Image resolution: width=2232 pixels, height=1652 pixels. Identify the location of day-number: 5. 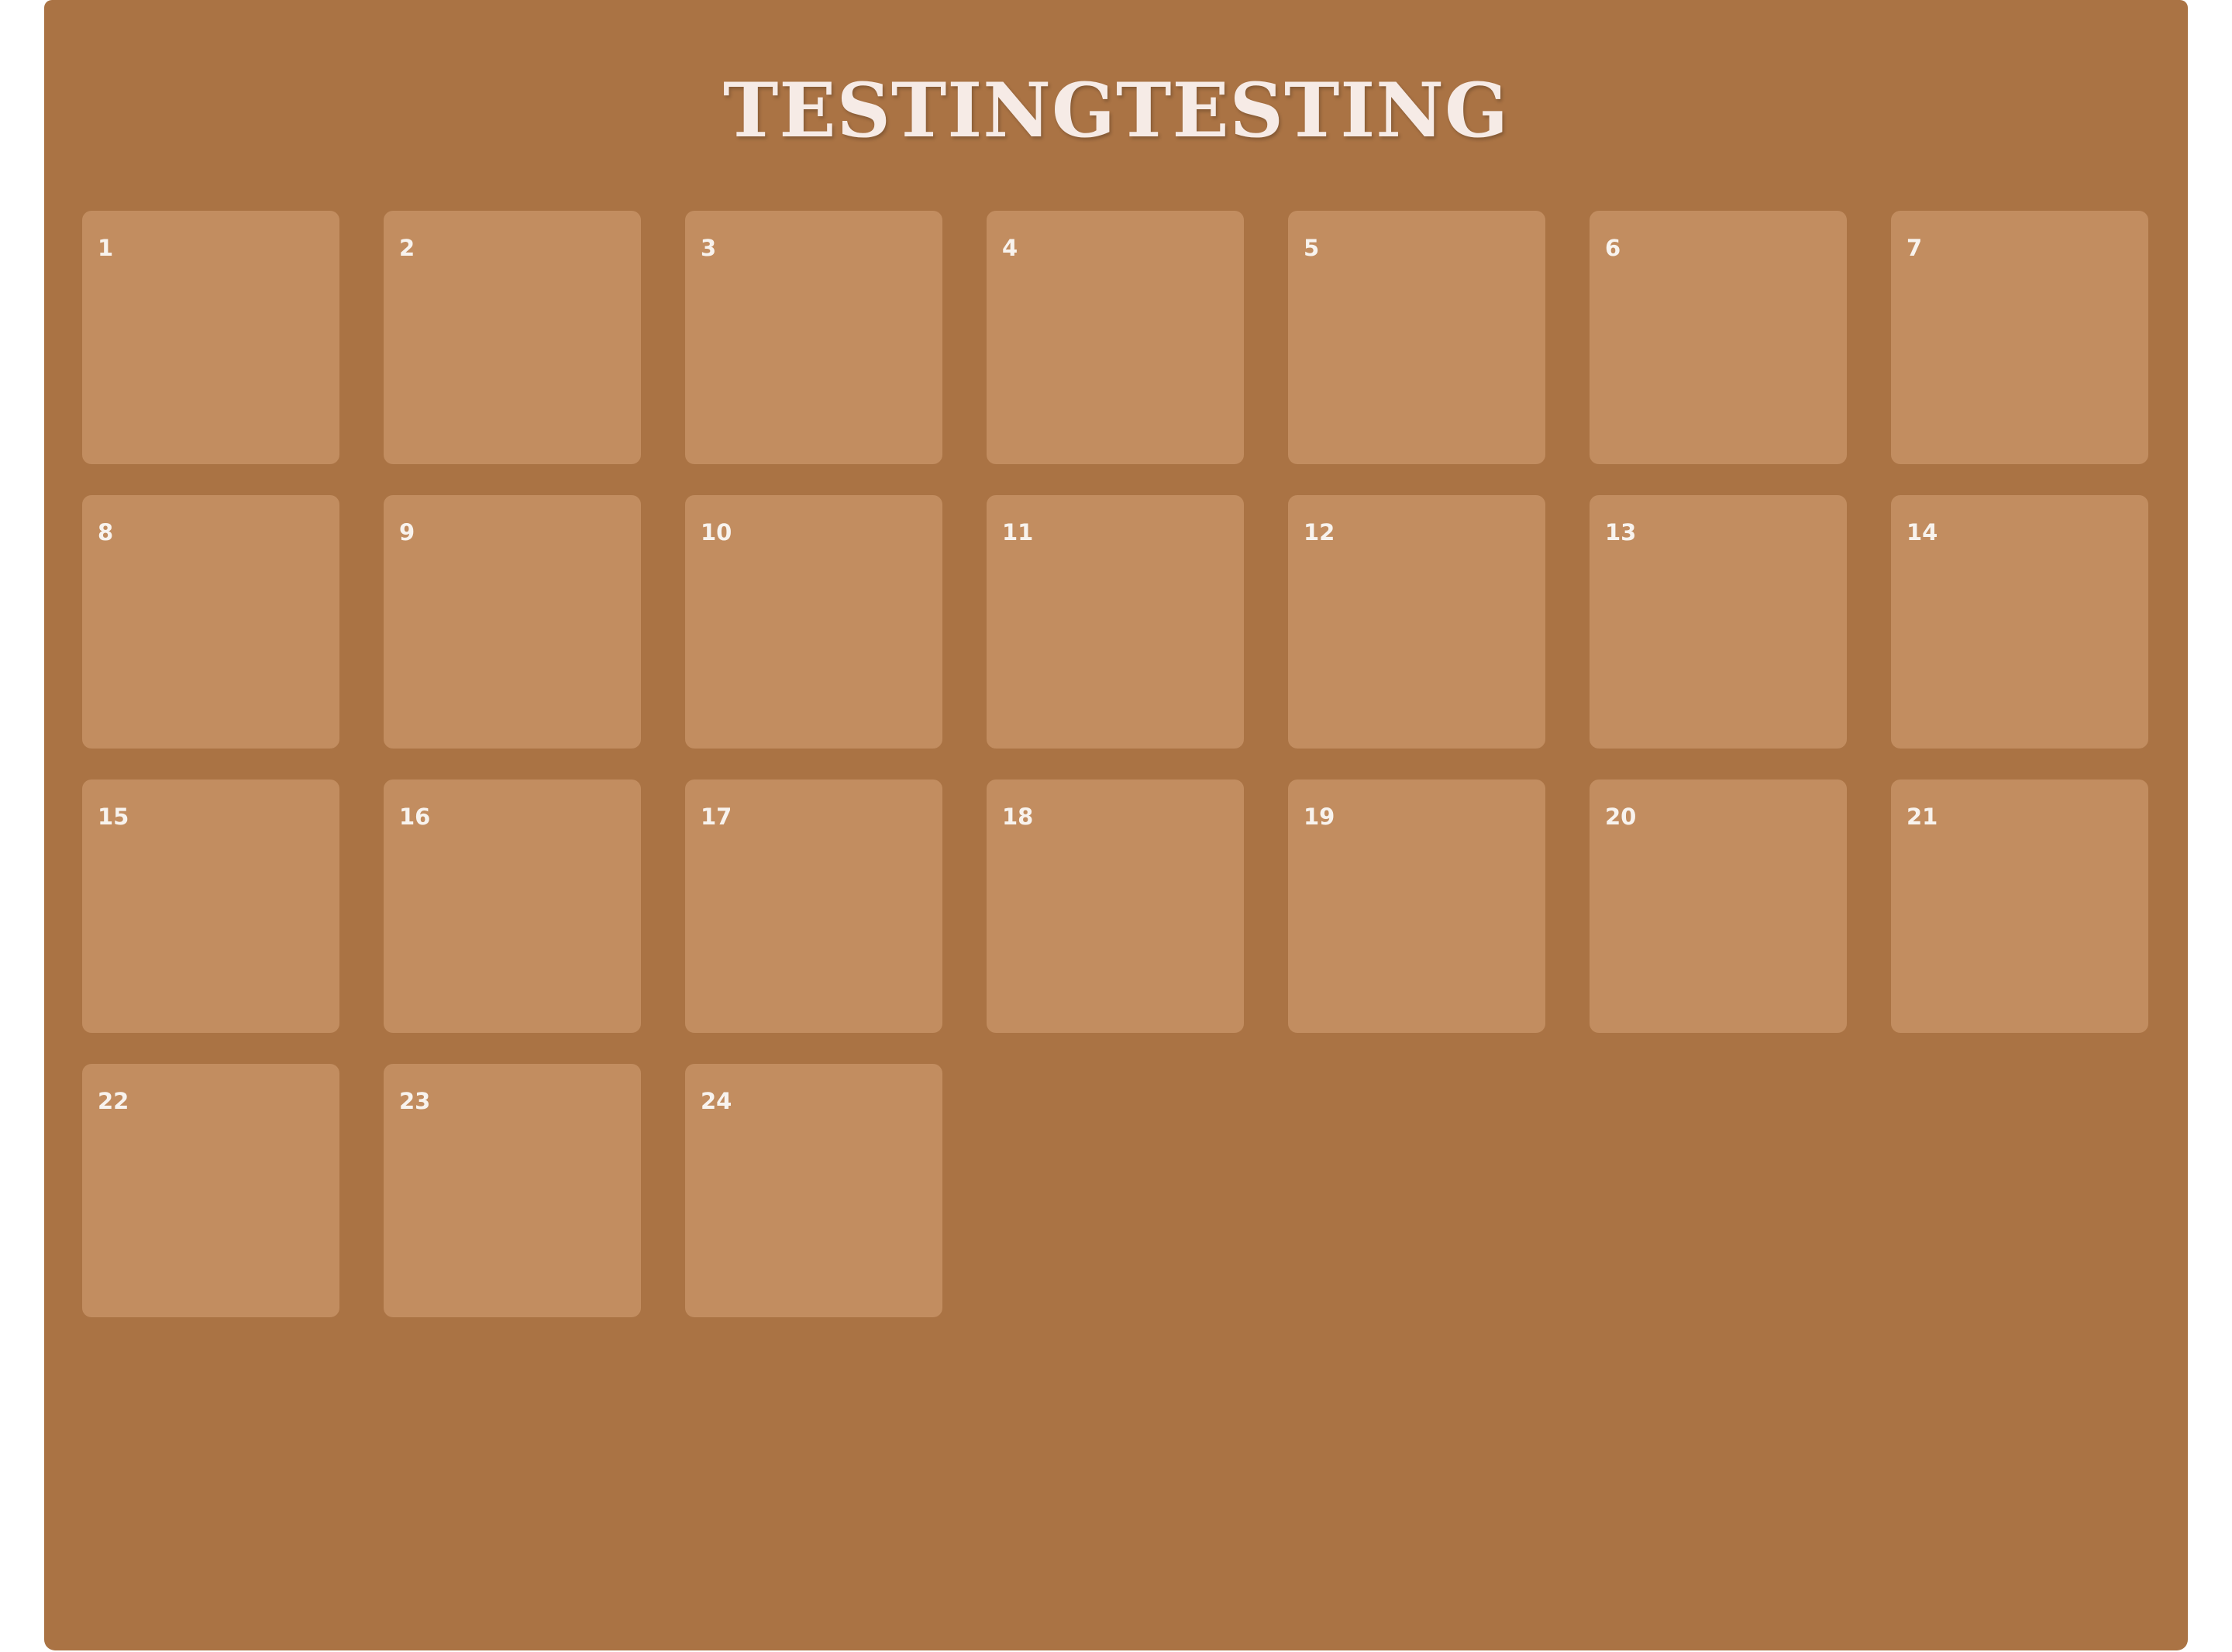
(1312, 248).